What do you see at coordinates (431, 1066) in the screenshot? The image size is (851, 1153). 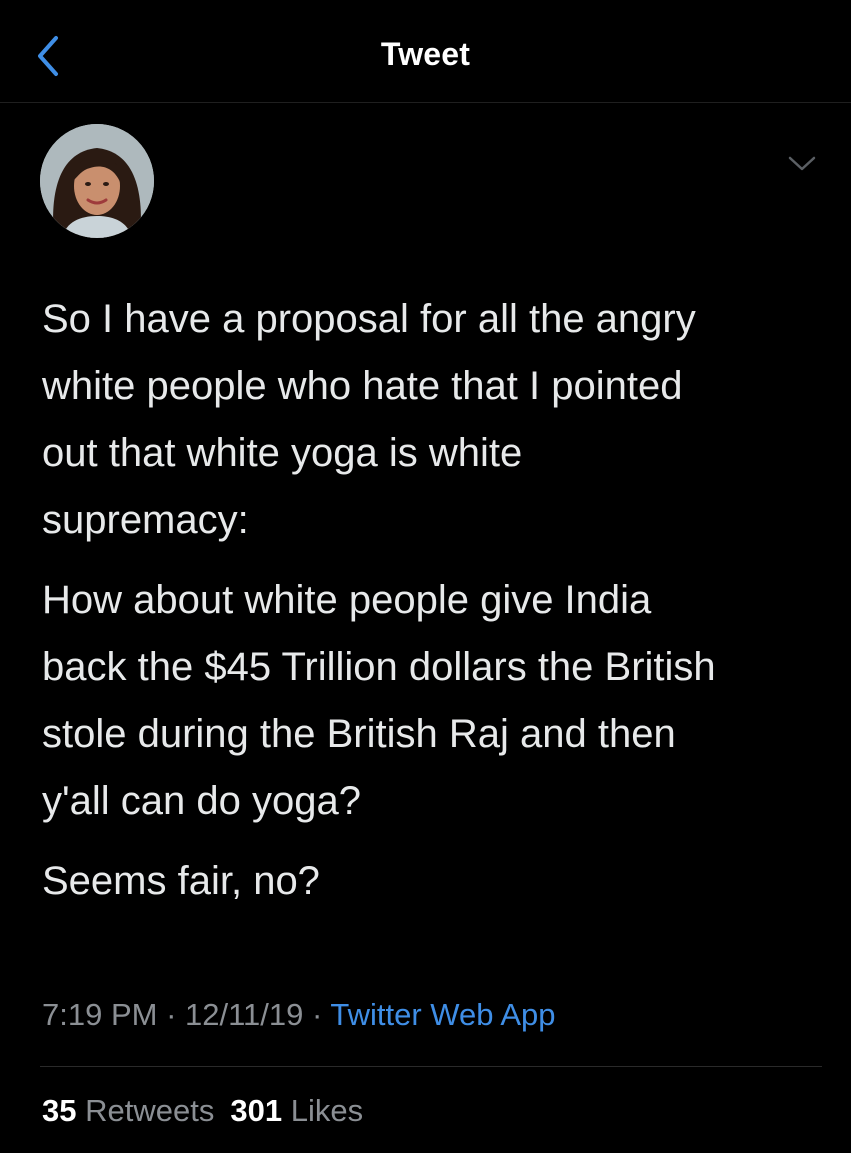 I see `divider` at bounding box center [431, 1066].